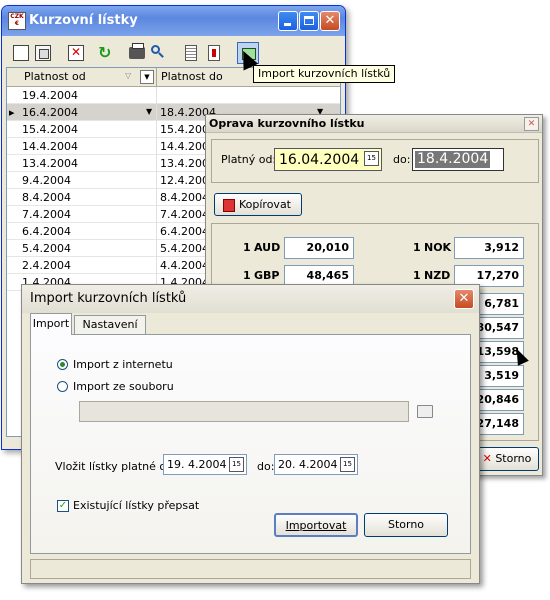 The height and width of the screenshot is (600, 550). I want to click on date-range-label: Vložit lístky platné od:, so click(116, 466).